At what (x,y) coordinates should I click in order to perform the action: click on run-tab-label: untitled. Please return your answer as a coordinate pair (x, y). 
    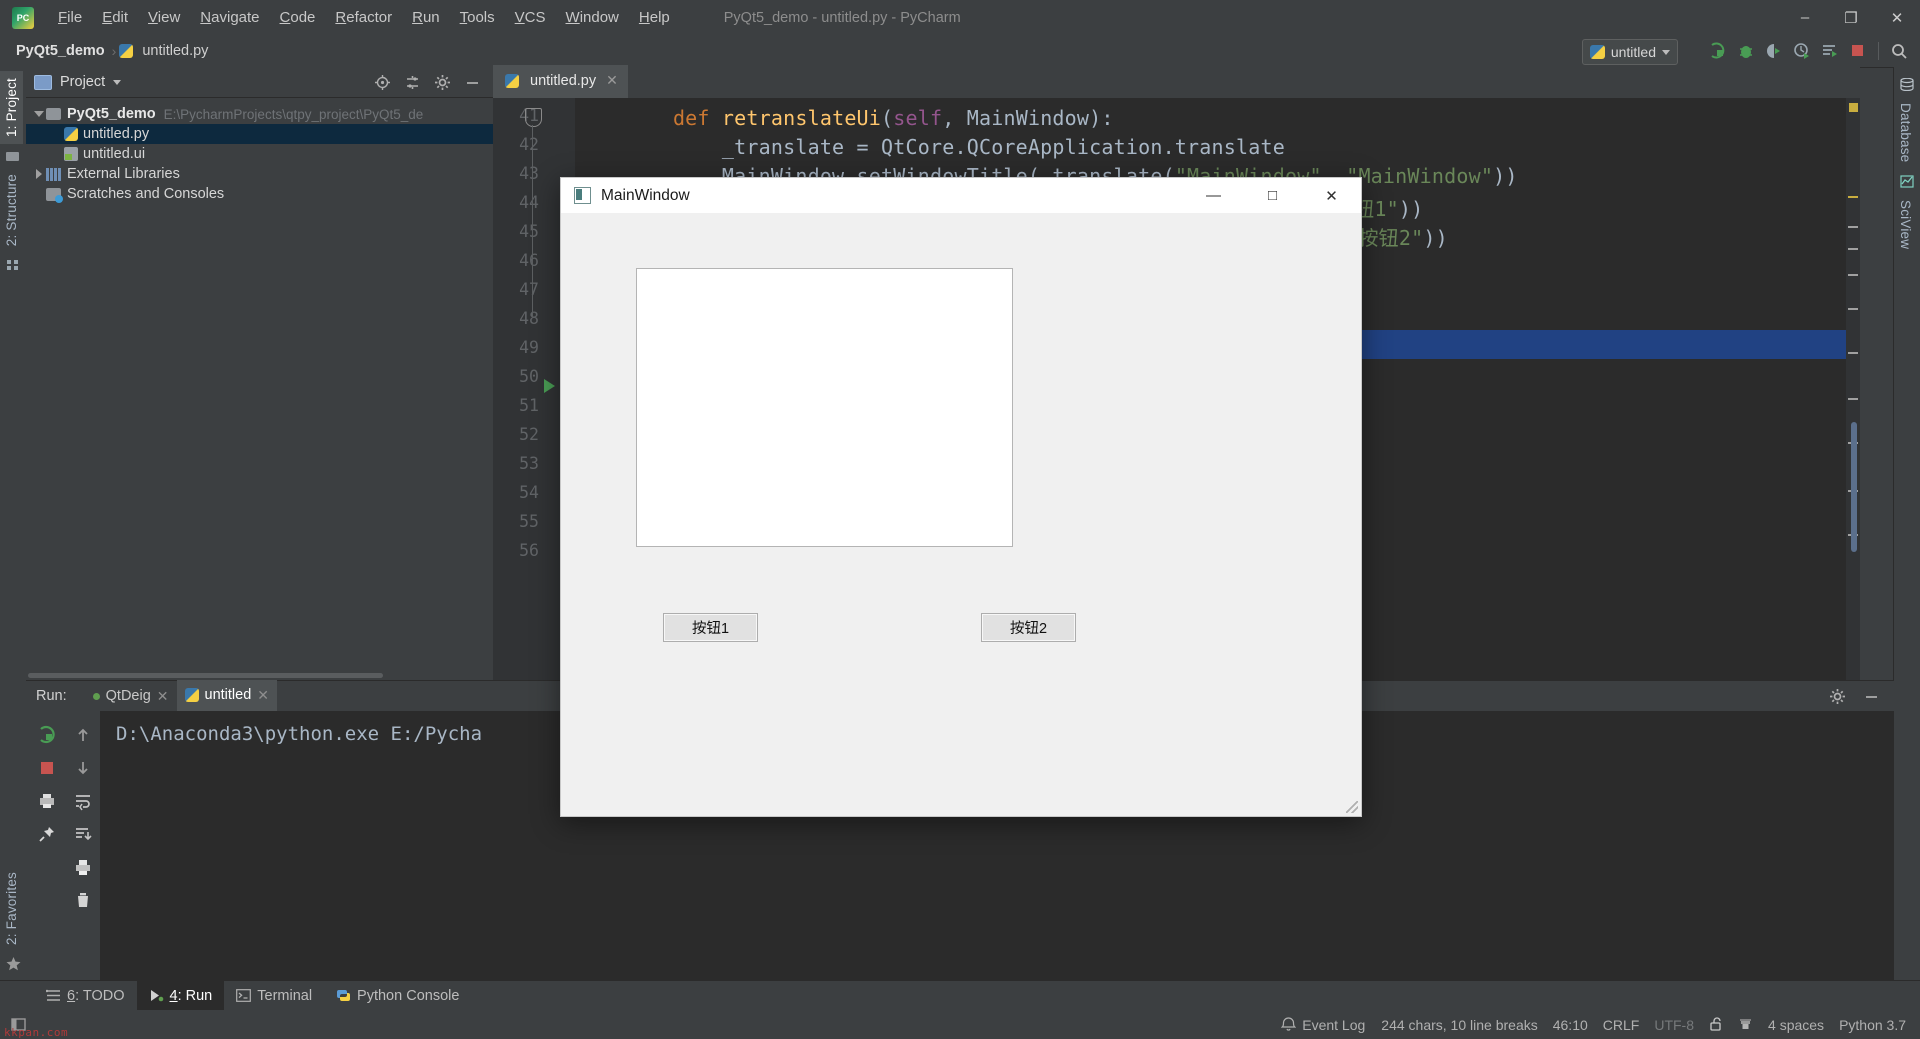
    Looking at the image, I should click on (228, 695).